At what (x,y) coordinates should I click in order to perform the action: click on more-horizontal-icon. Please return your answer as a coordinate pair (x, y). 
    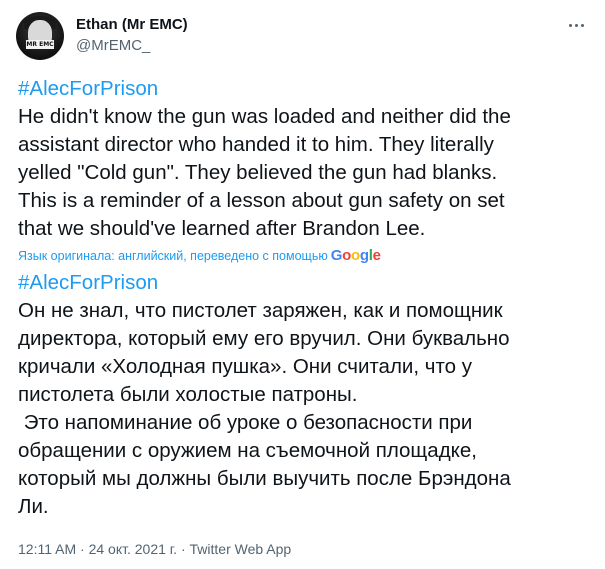
    Looking at the image, I should click on (570, 25).